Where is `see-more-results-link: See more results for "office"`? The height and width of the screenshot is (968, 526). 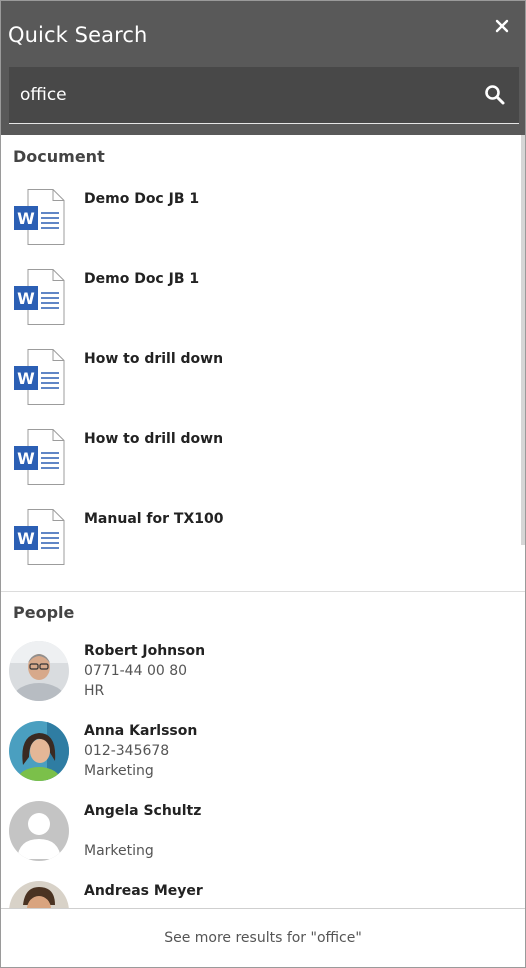 see-more-results-link: See more results for "office" is located at coordinates (263, 938).